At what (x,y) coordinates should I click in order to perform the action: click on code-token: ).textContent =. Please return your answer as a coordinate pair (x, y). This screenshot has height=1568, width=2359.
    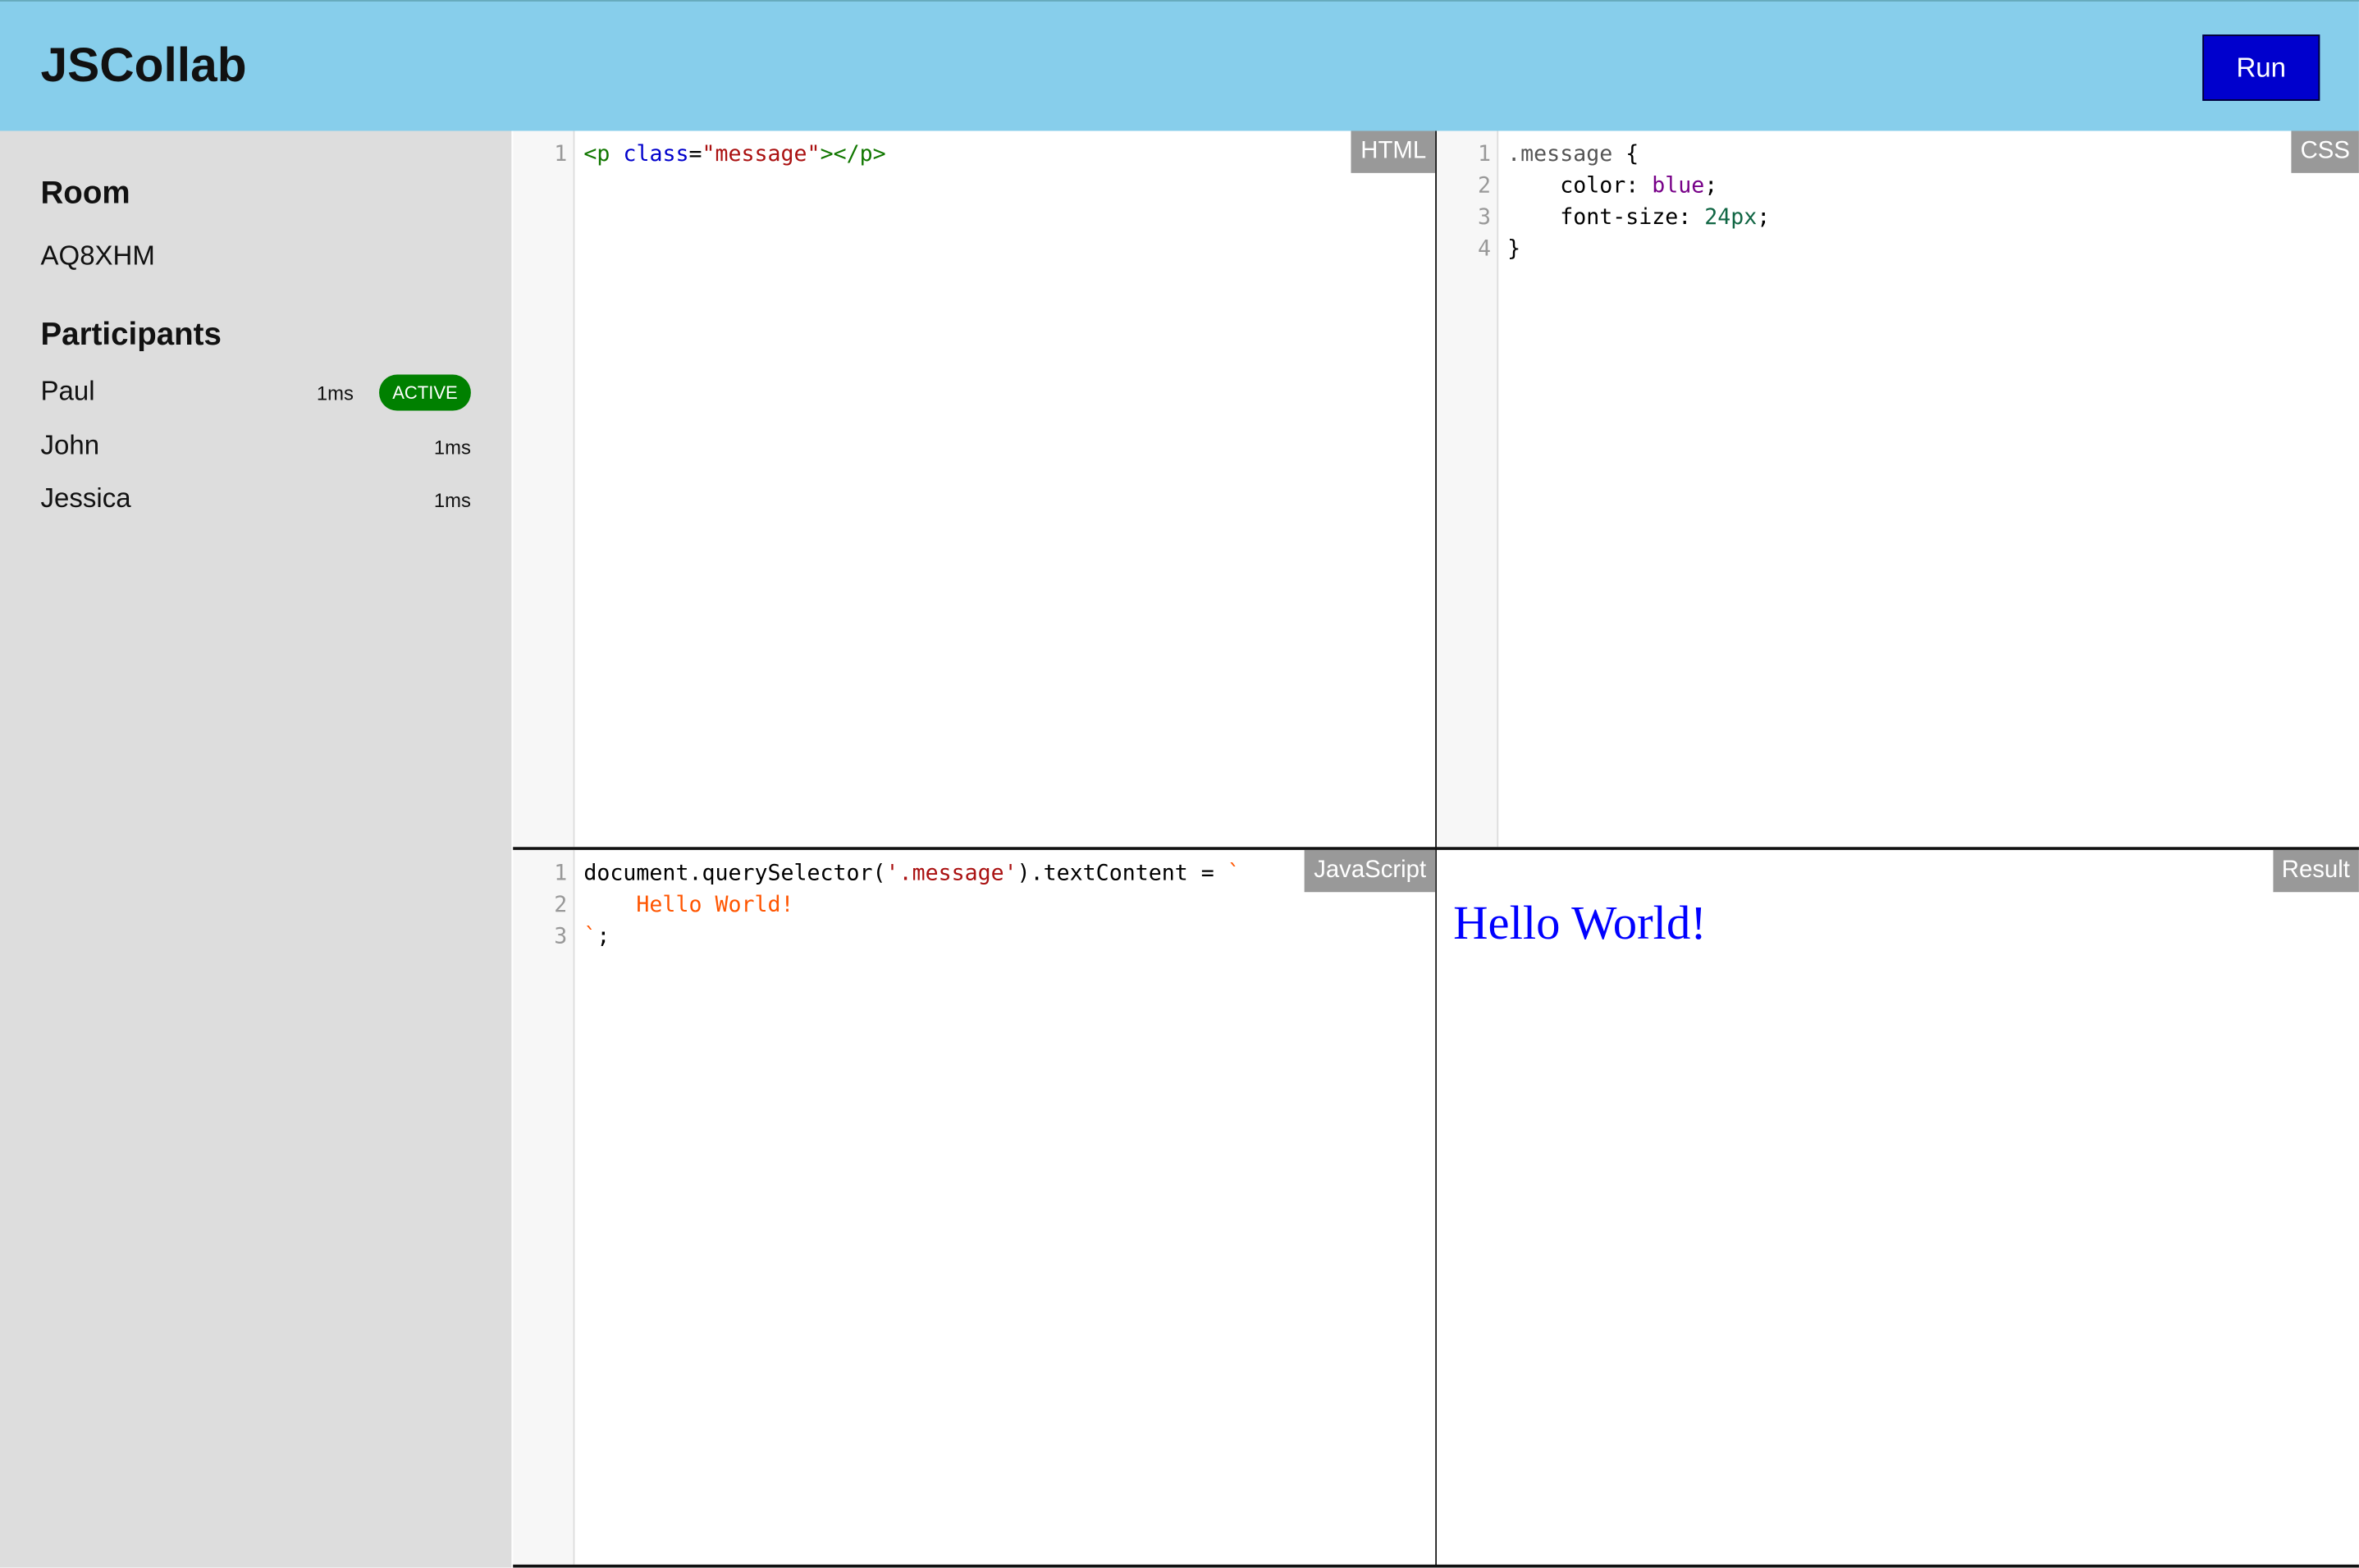
    Looking at the image, I should click on (1122, 874).